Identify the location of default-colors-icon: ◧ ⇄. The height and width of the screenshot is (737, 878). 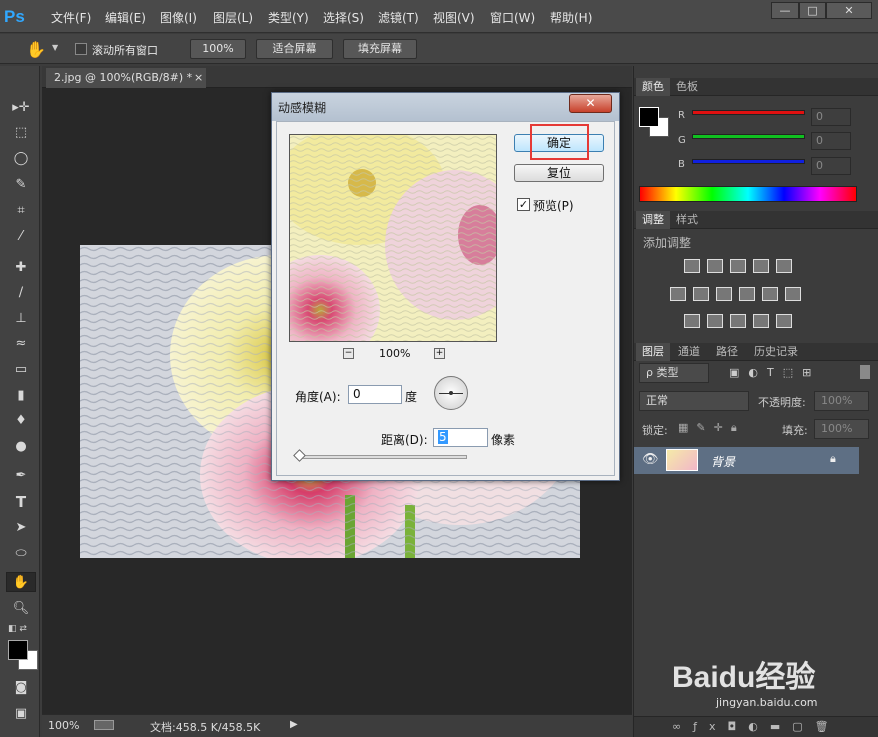
(17, 629).